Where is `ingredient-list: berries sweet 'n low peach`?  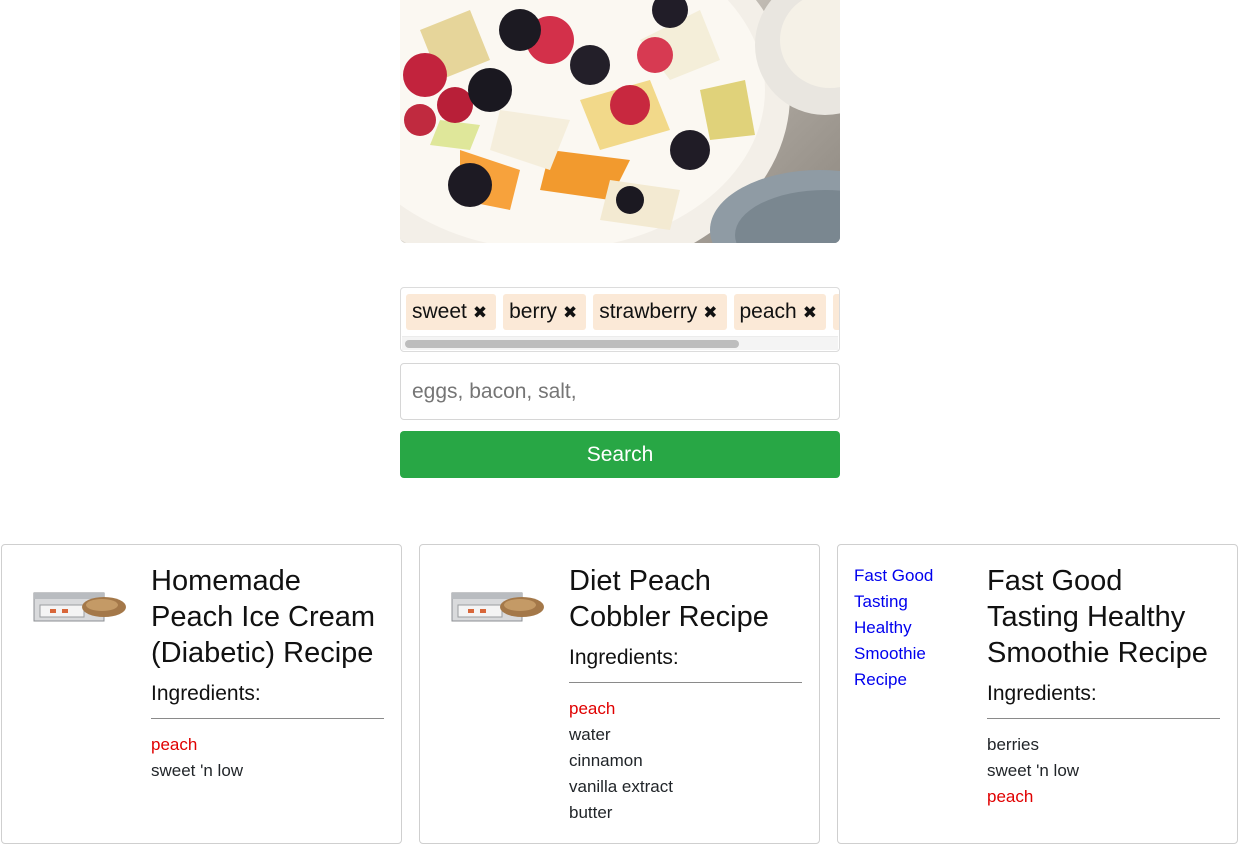 ingredient-list: berries sweet 'n low peach is located at coordinates (1103, 771).